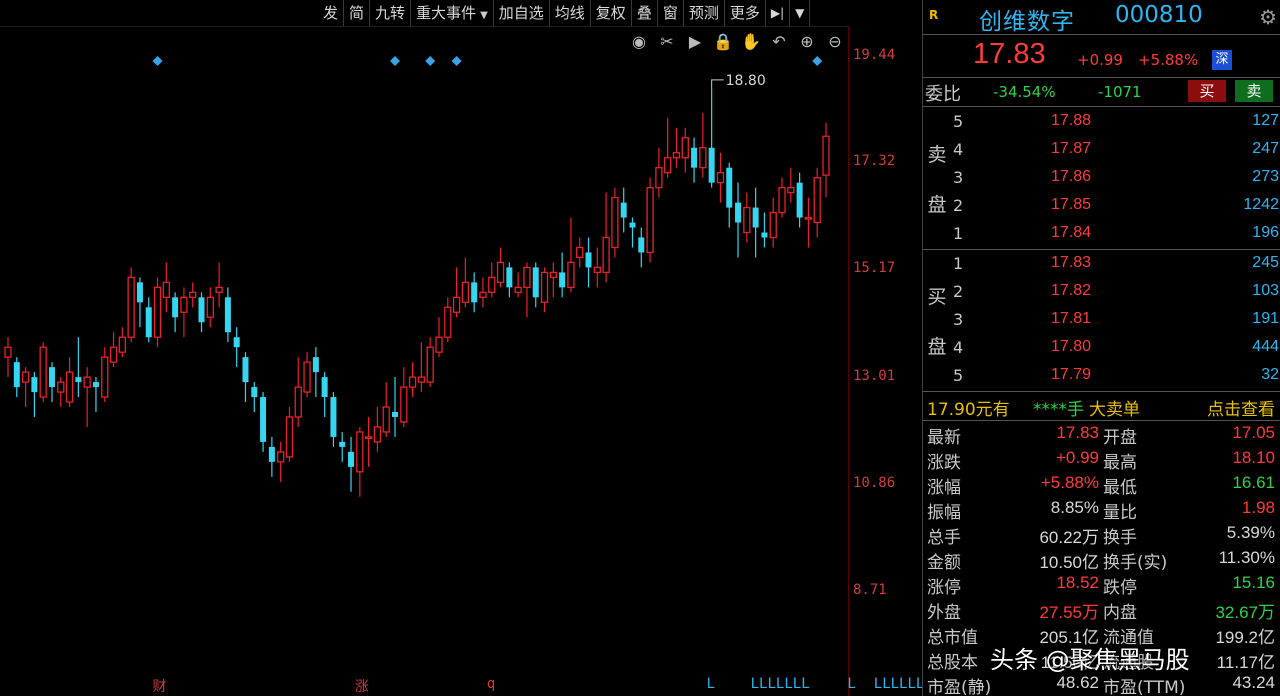 Image resolution: width=1280 pixels, height=696 pixels. What do you see at coordinates (1120, 92) in the screenshot?
I see `order-ratio-diff: -1071` at bounding box center [1120, 92].